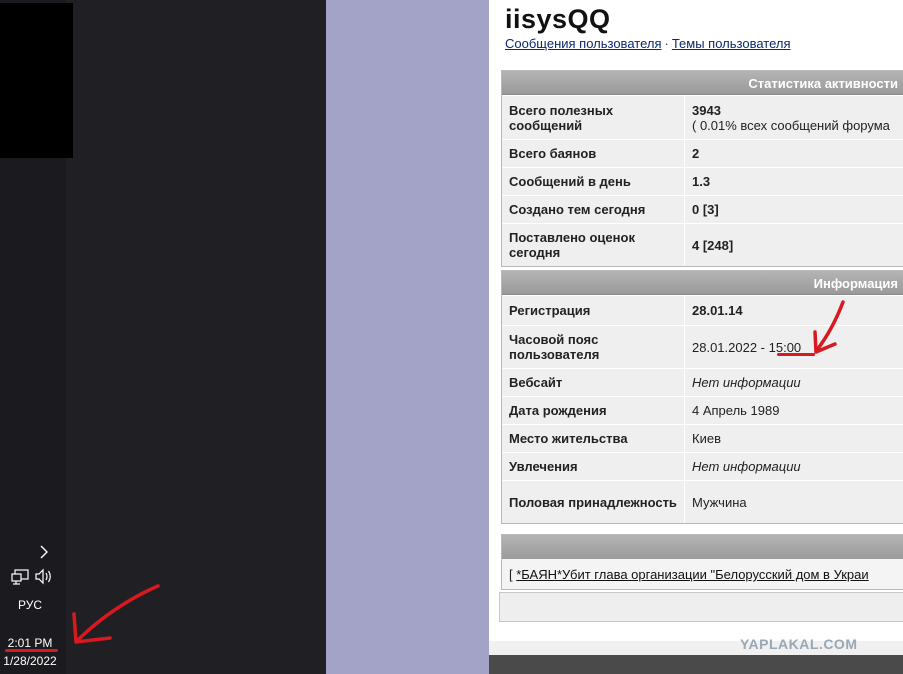  Describe the element at coordinates (696, 664) in the screenshot. I see `page-bottom-bar` at that location.